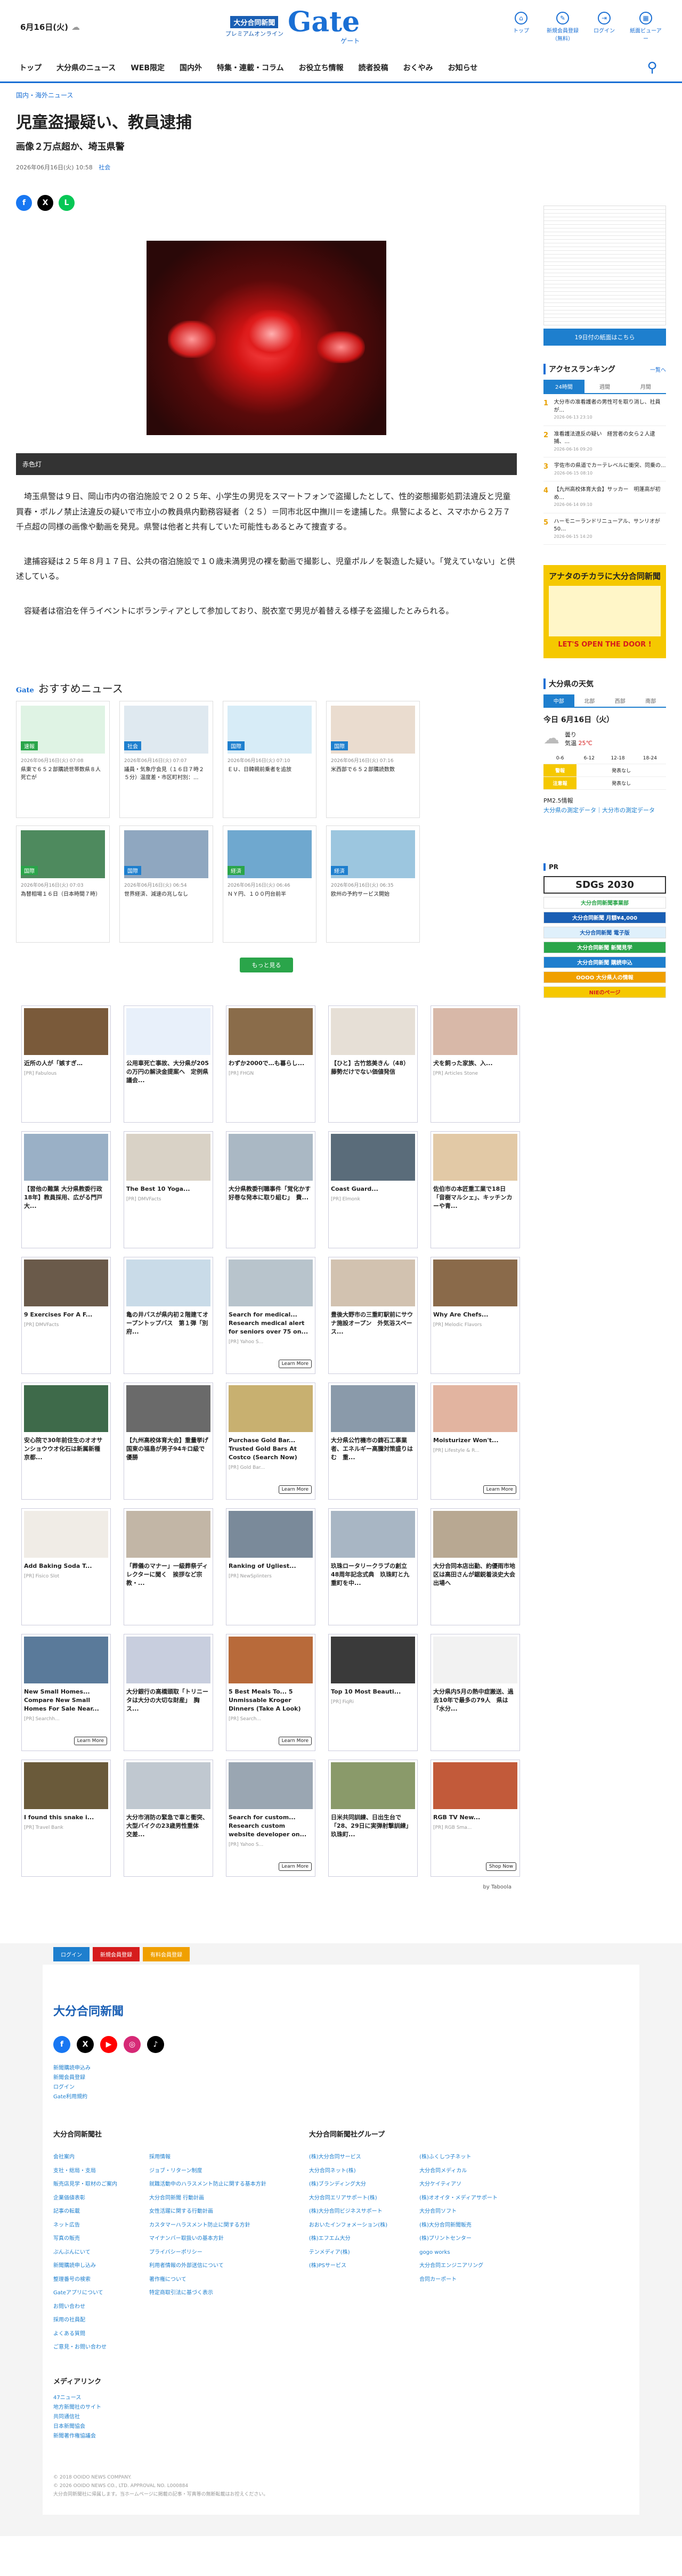 This screenshot has width=682, height=2576. I want to click on footer-link: よくある質問, so click(85, 2334).